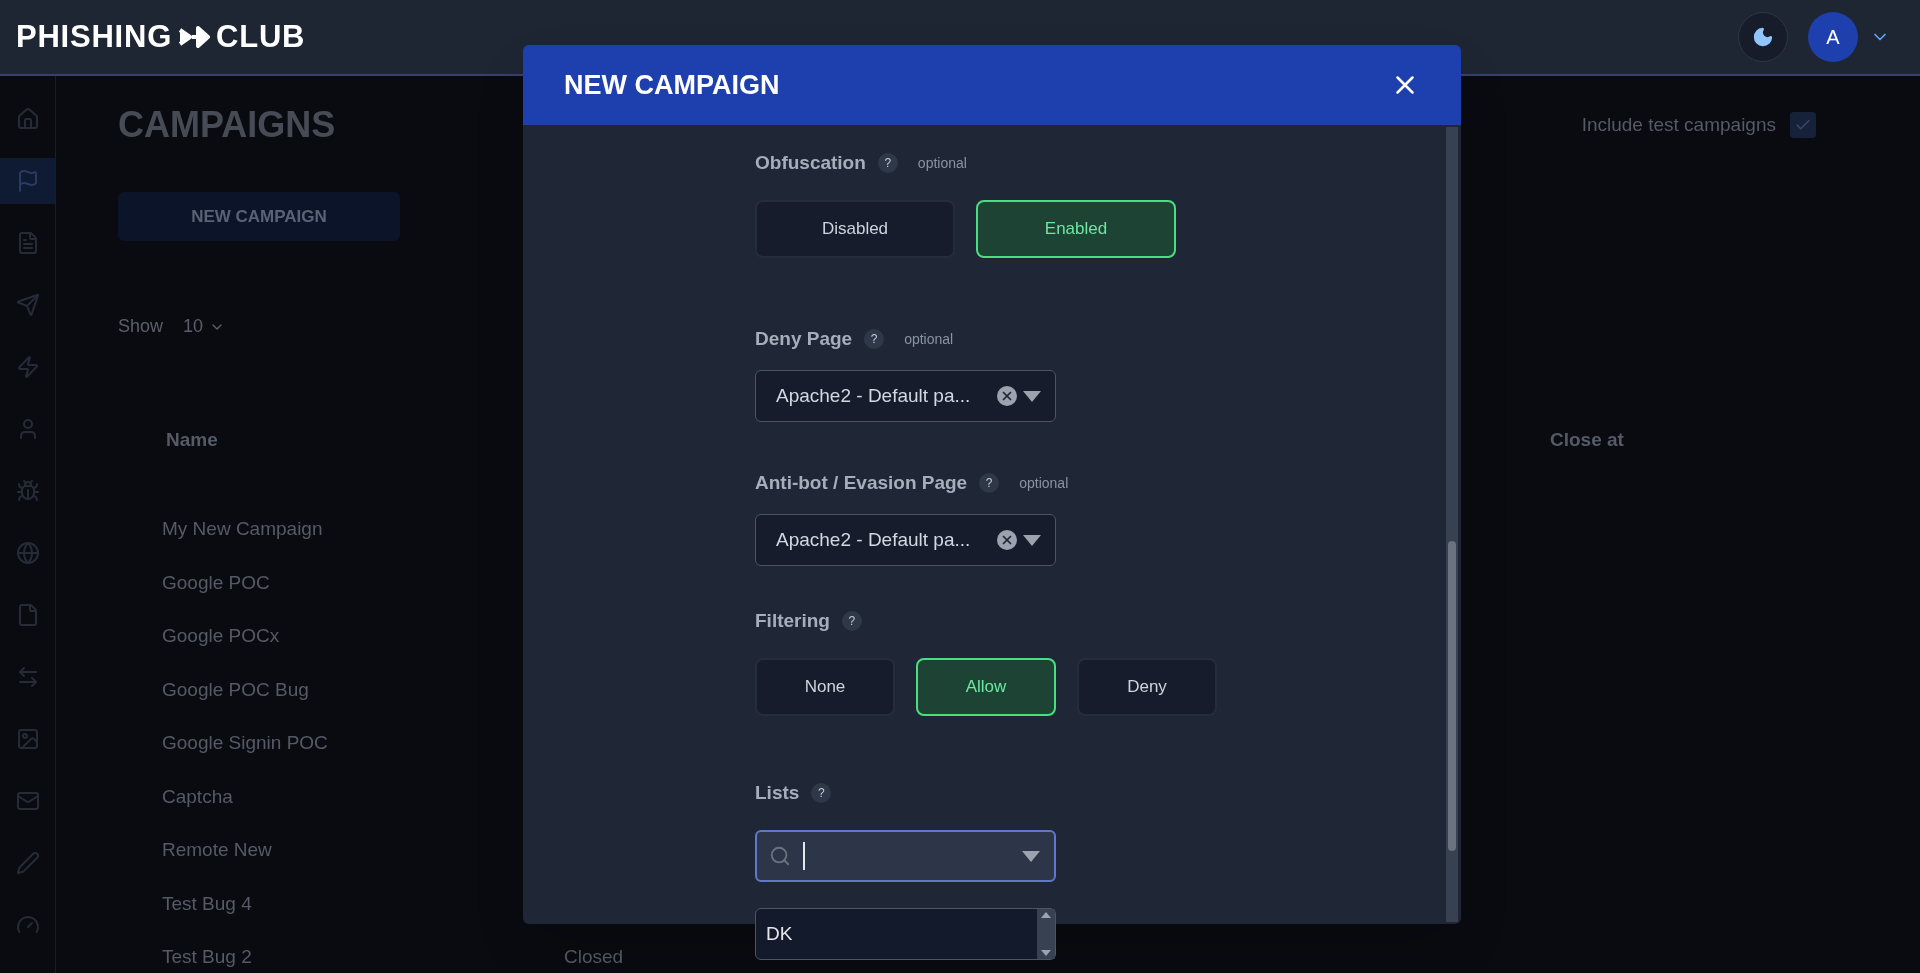 This screenshot has width=1920, height=973. I want to click on include-test-checkbox, so click(1803, 125).